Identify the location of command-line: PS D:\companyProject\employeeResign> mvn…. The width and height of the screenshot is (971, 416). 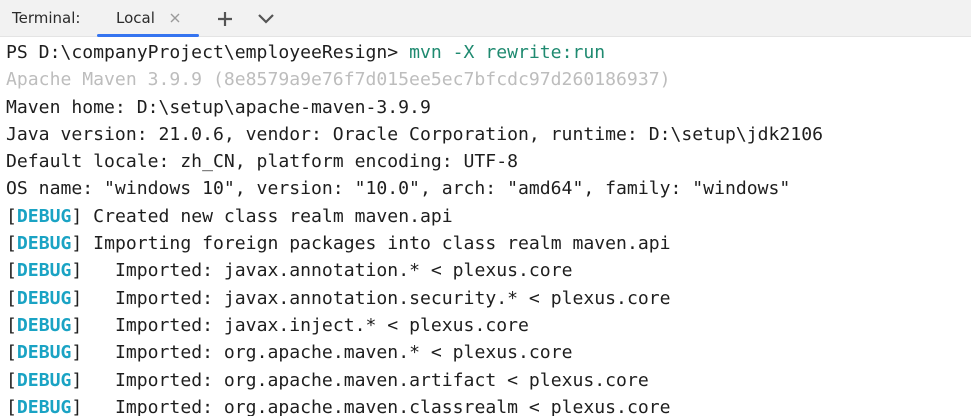
(485, 52).